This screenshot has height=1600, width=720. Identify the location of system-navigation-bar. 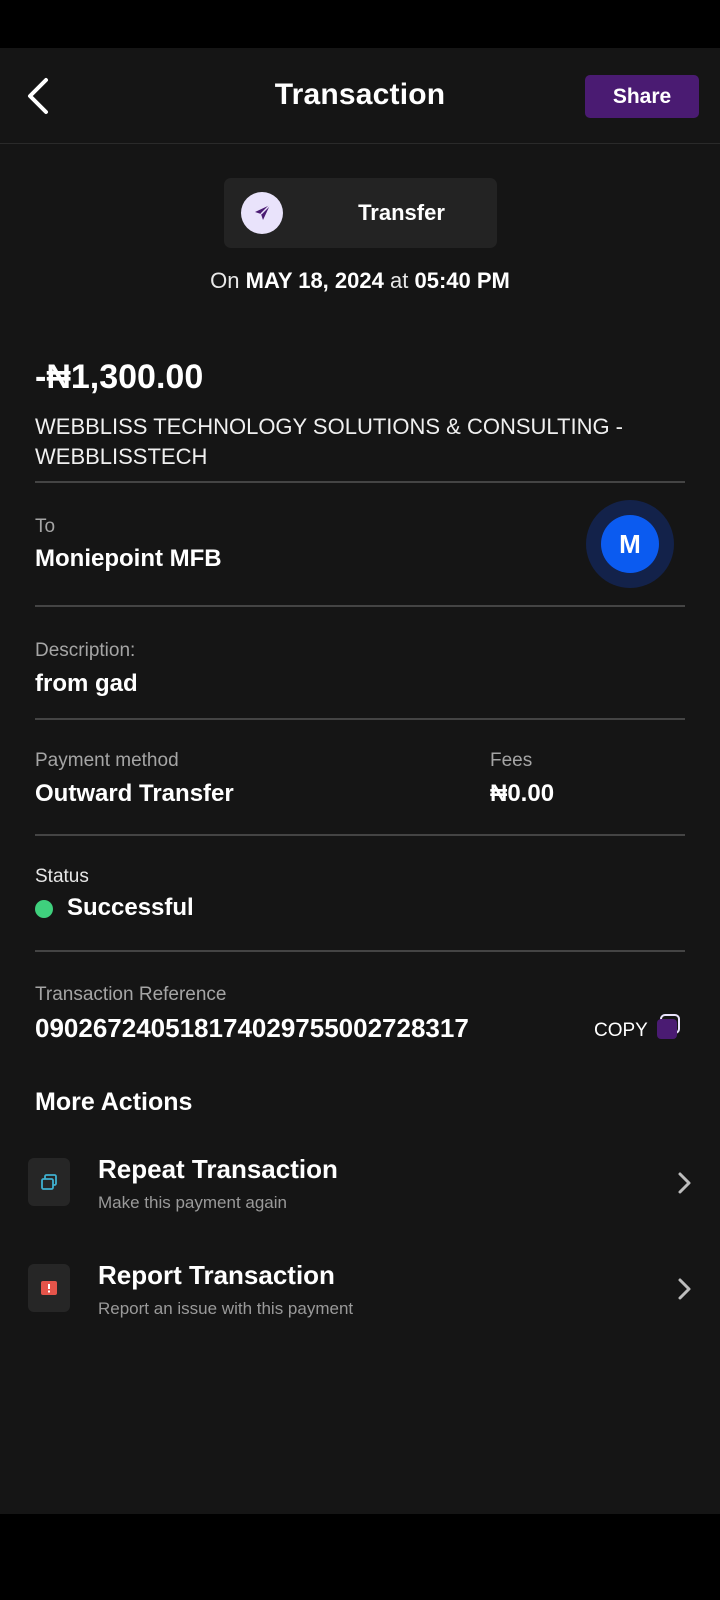
(360, 1557).